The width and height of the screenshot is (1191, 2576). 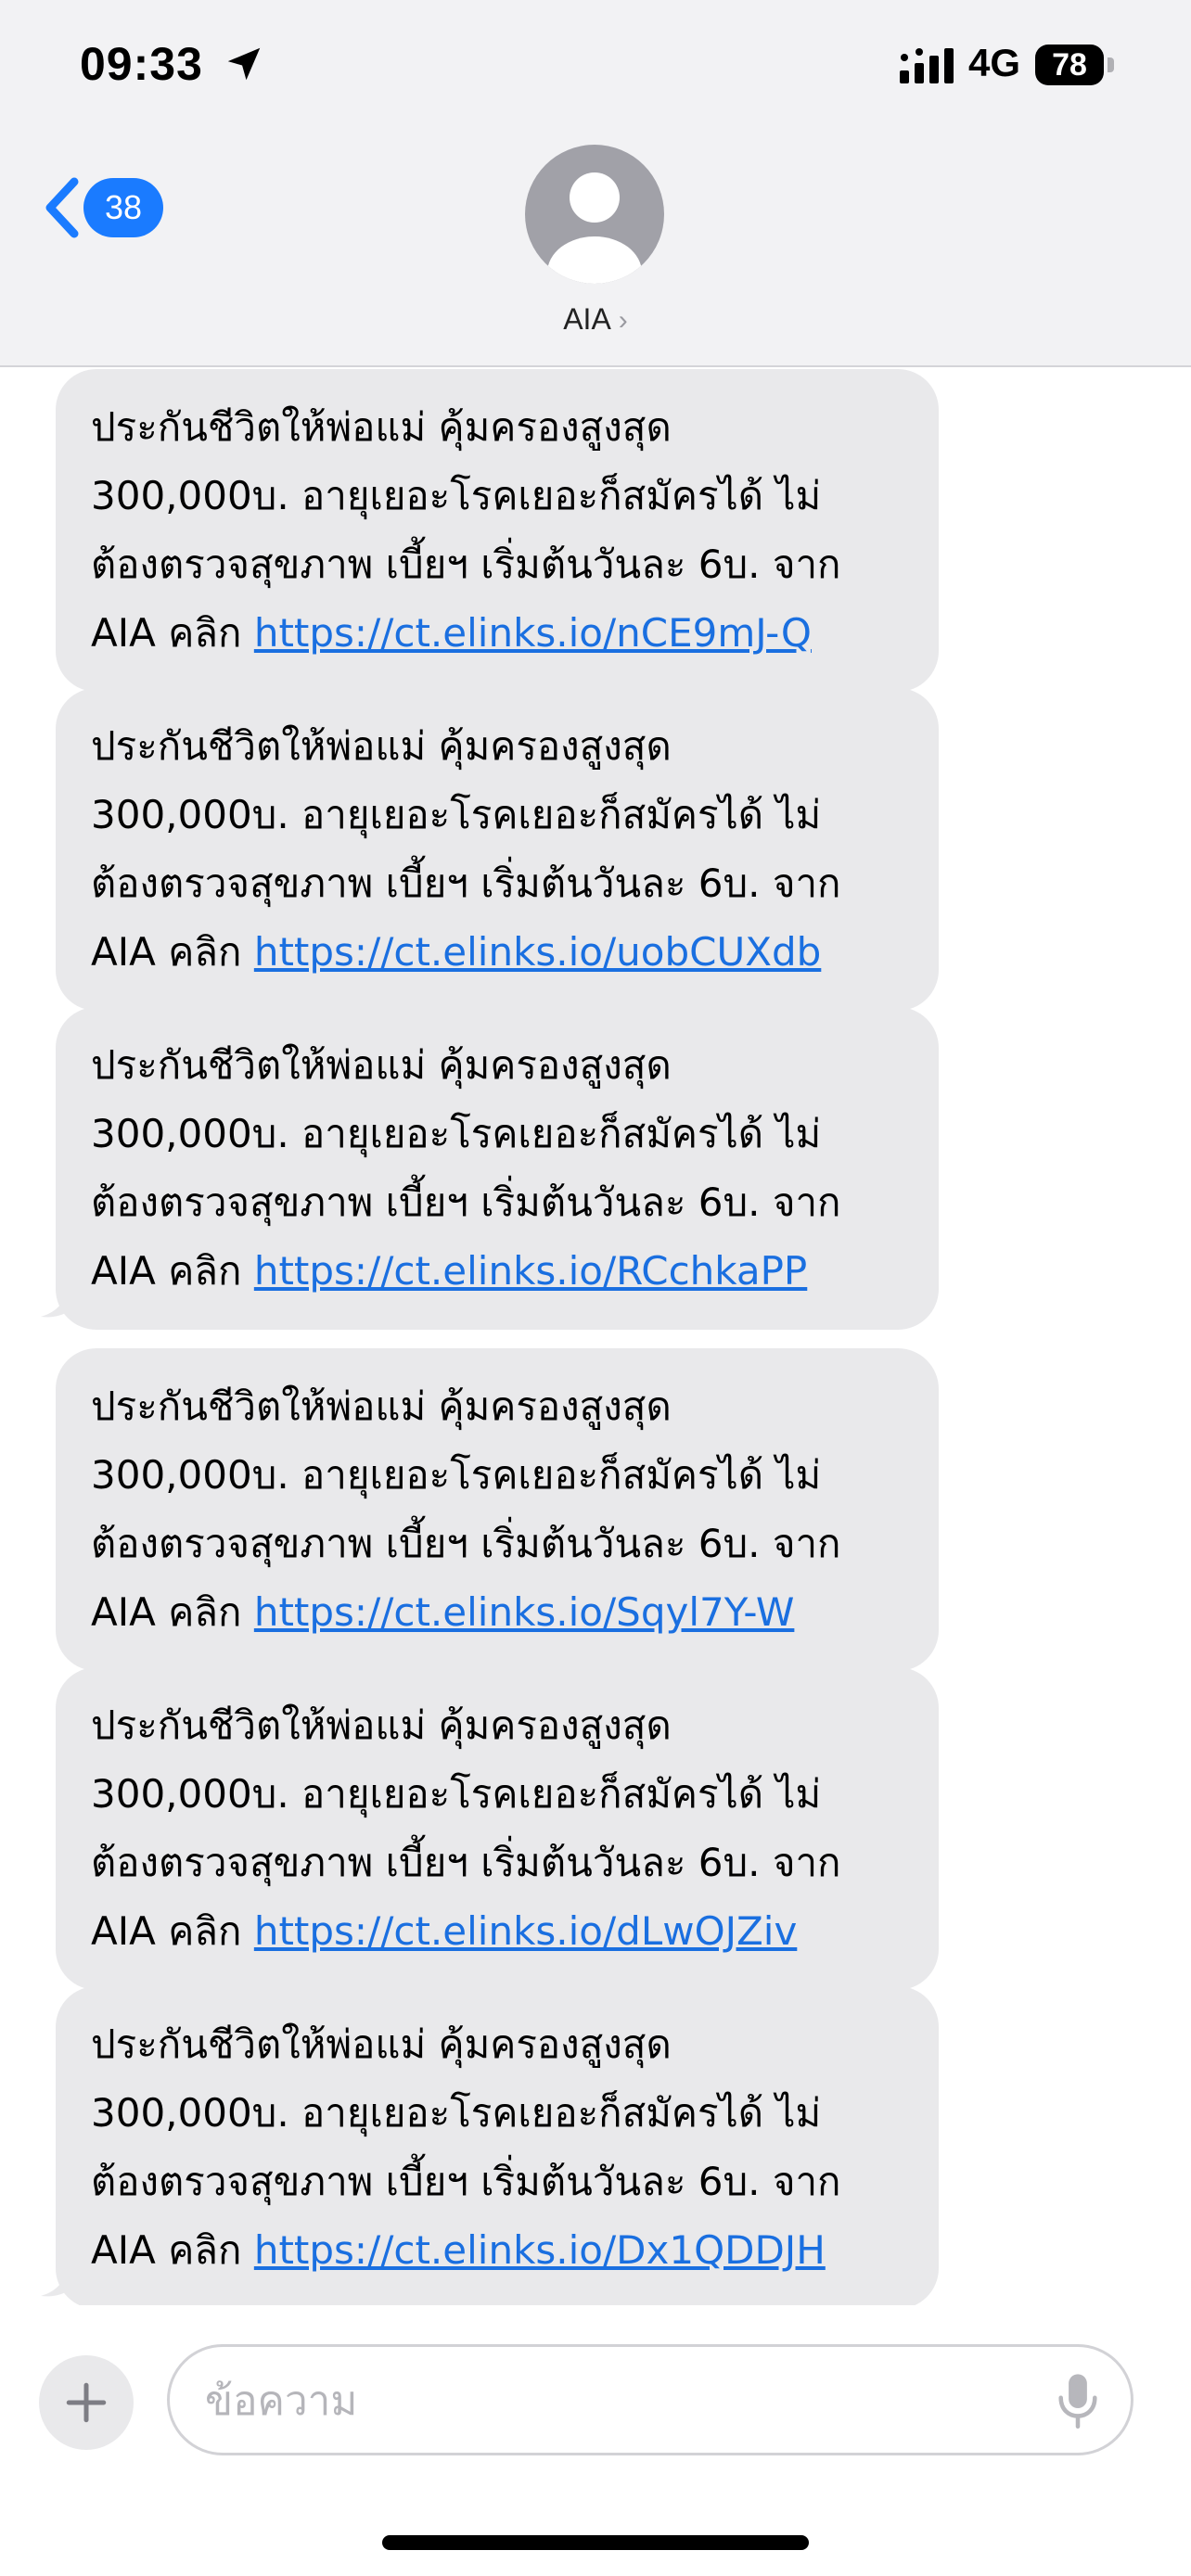 I want to click on battery-tip, so click(x=1111, y=64).